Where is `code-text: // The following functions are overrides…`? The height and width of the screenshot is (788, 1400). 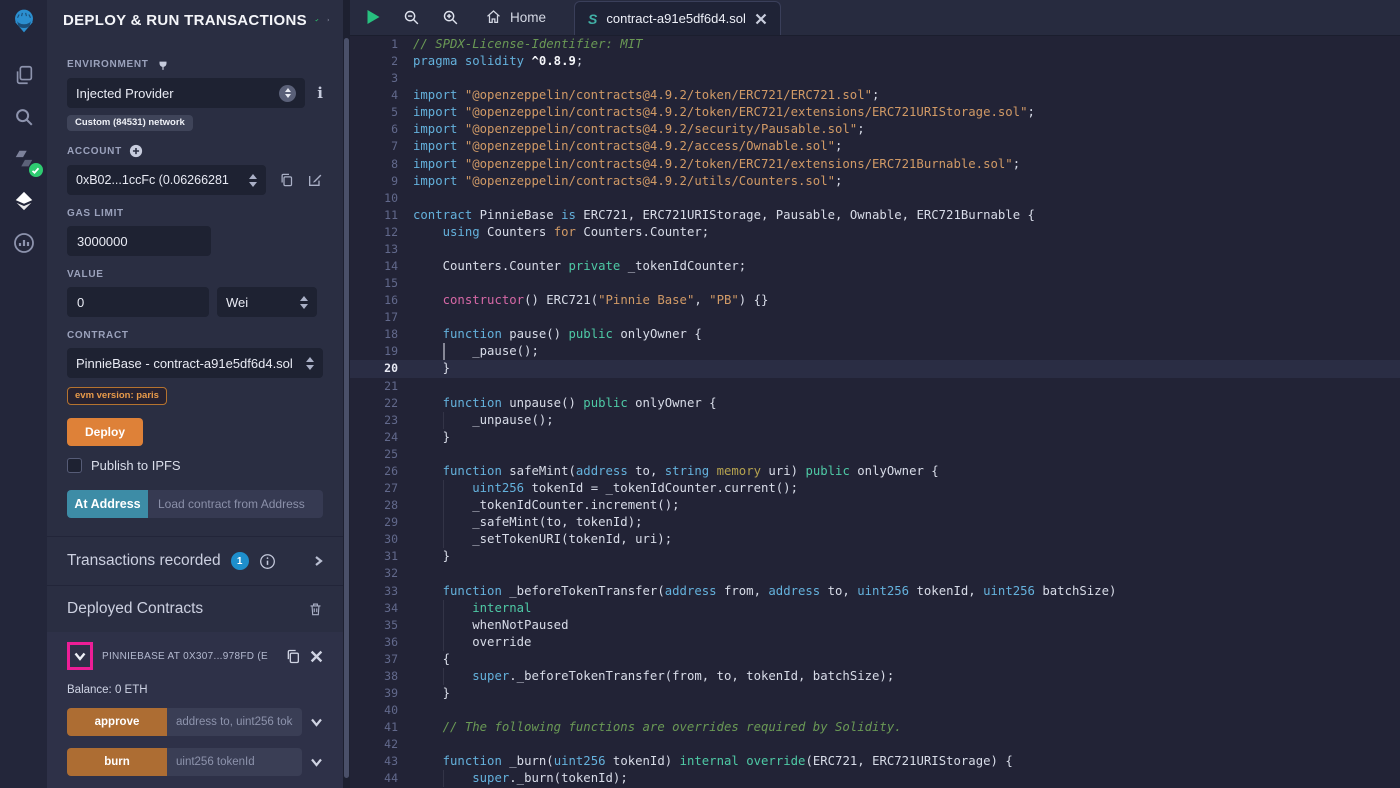 code-text: // The following functions are overrides… is located at coordinates (650, 727).